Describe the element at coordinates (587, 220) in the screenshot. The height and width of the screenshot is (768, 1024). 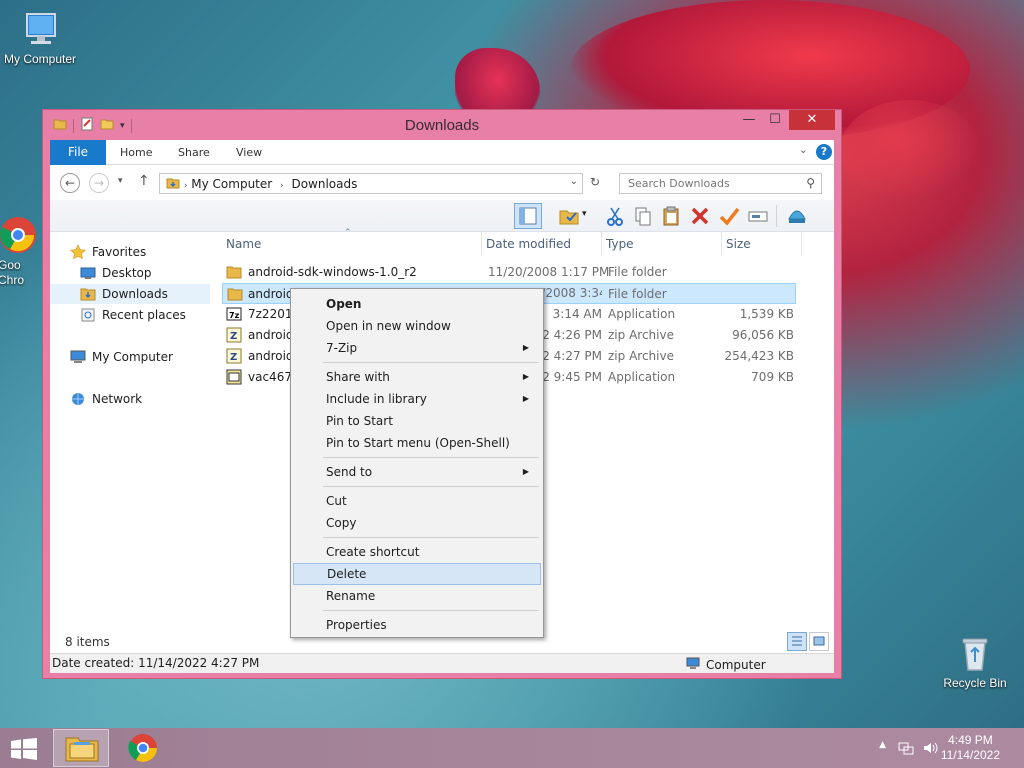
I see `chevron-down-icon: ▾` at that location.